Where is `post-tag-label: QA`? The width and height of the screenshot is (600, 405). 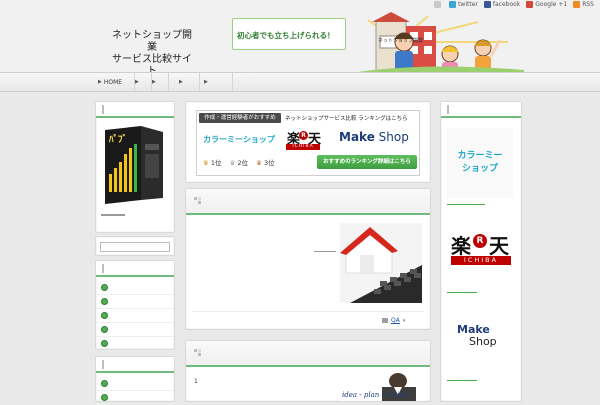 post-tag-label: QA is located at coordinates (395, 320).